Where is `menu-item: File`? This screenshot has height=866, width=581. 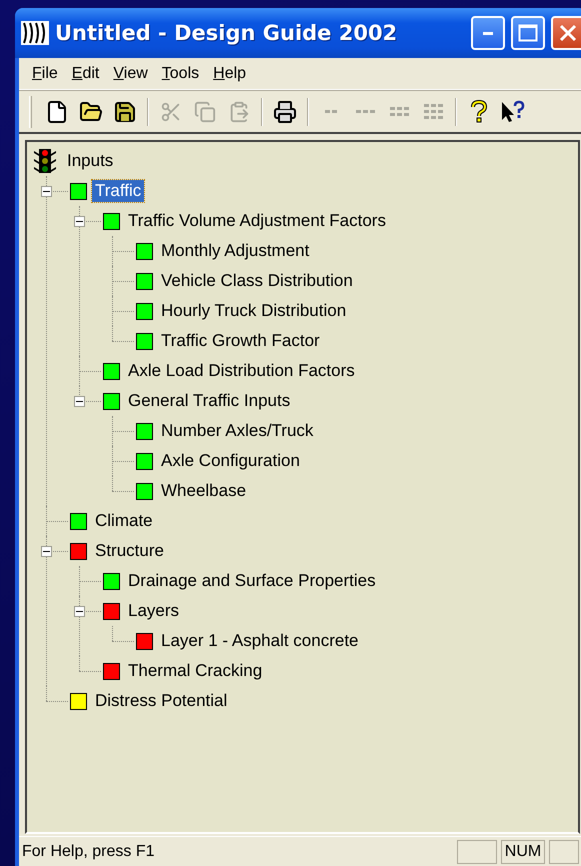
menu-item: File is located at coordinates (45, 74).